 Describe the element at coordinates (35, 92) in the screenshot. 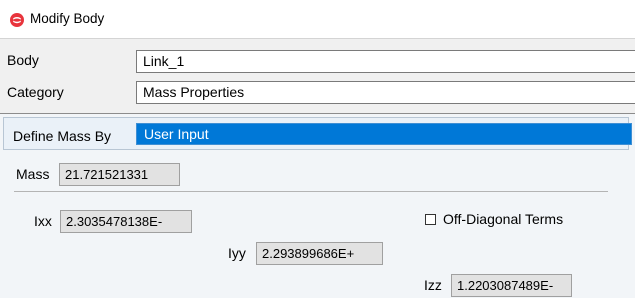

I see `category-label: Category` at that location.